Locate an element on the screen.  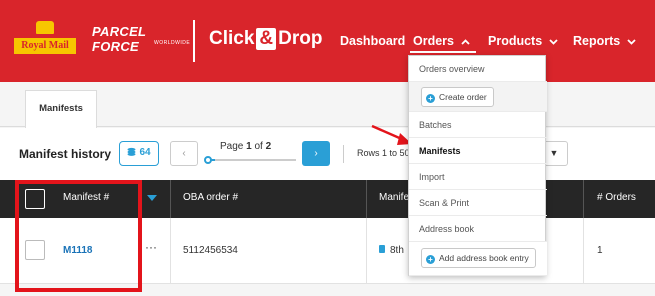
chevron-right-icon: › is located at coordinates (316, 153).